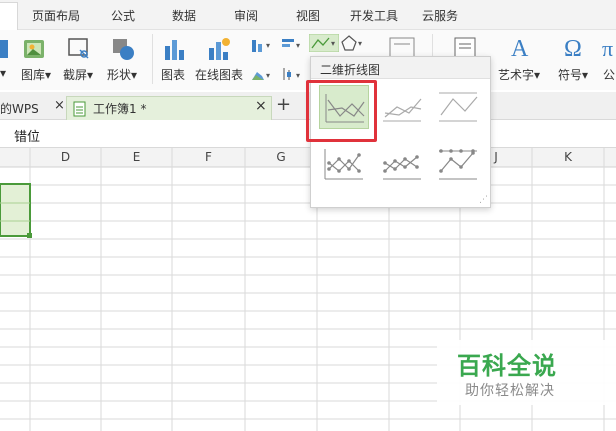  I want to click on column-header-f: F, so click(208, 157).